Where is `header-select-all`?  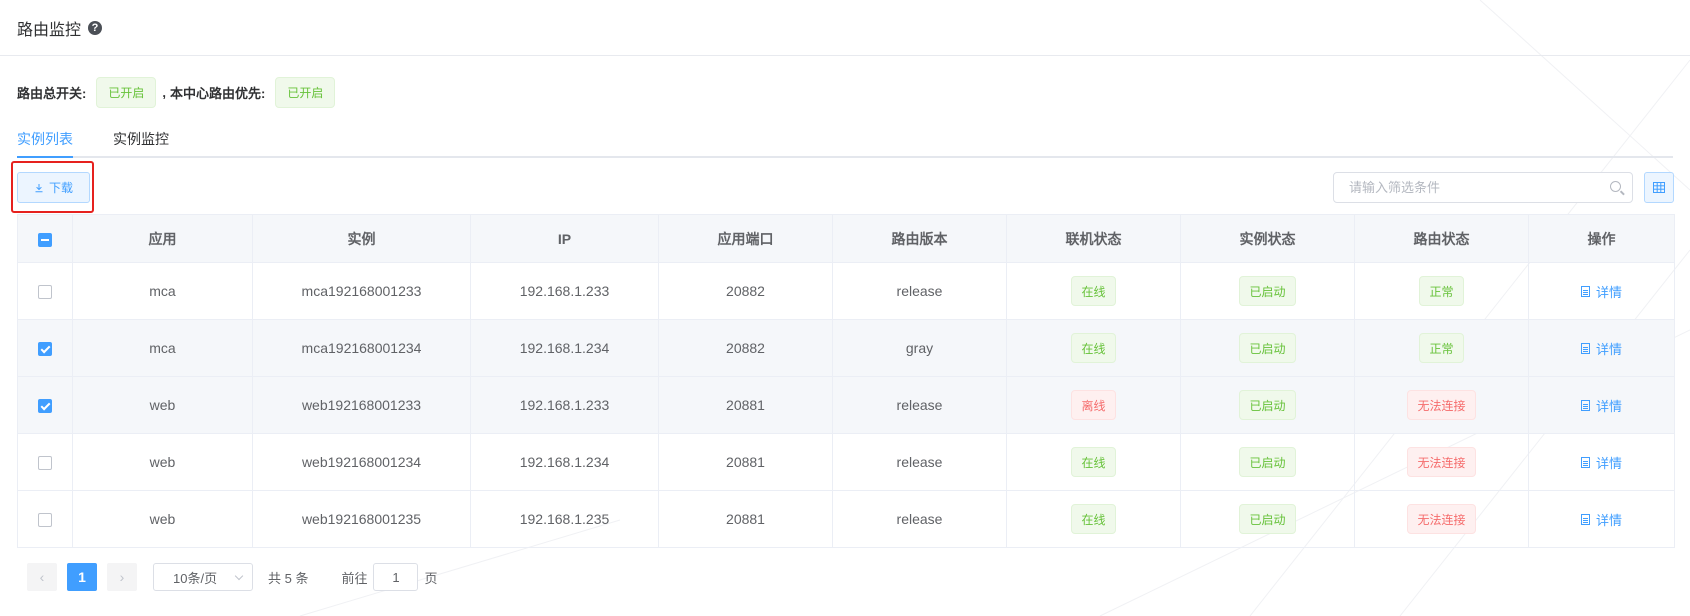 header-select-all is located at coordinates (45, 238).